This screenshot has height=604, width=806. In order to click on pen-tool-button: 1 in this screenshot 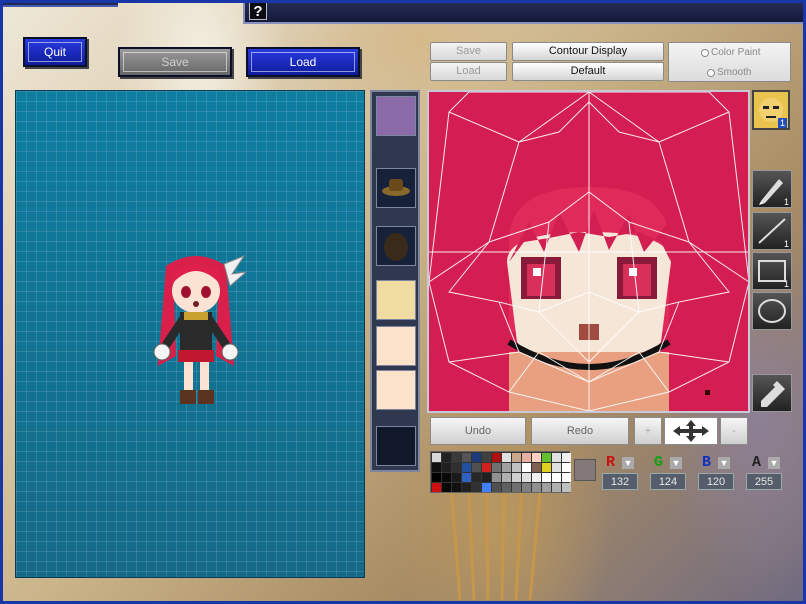, I will do `click(772, 189)`.